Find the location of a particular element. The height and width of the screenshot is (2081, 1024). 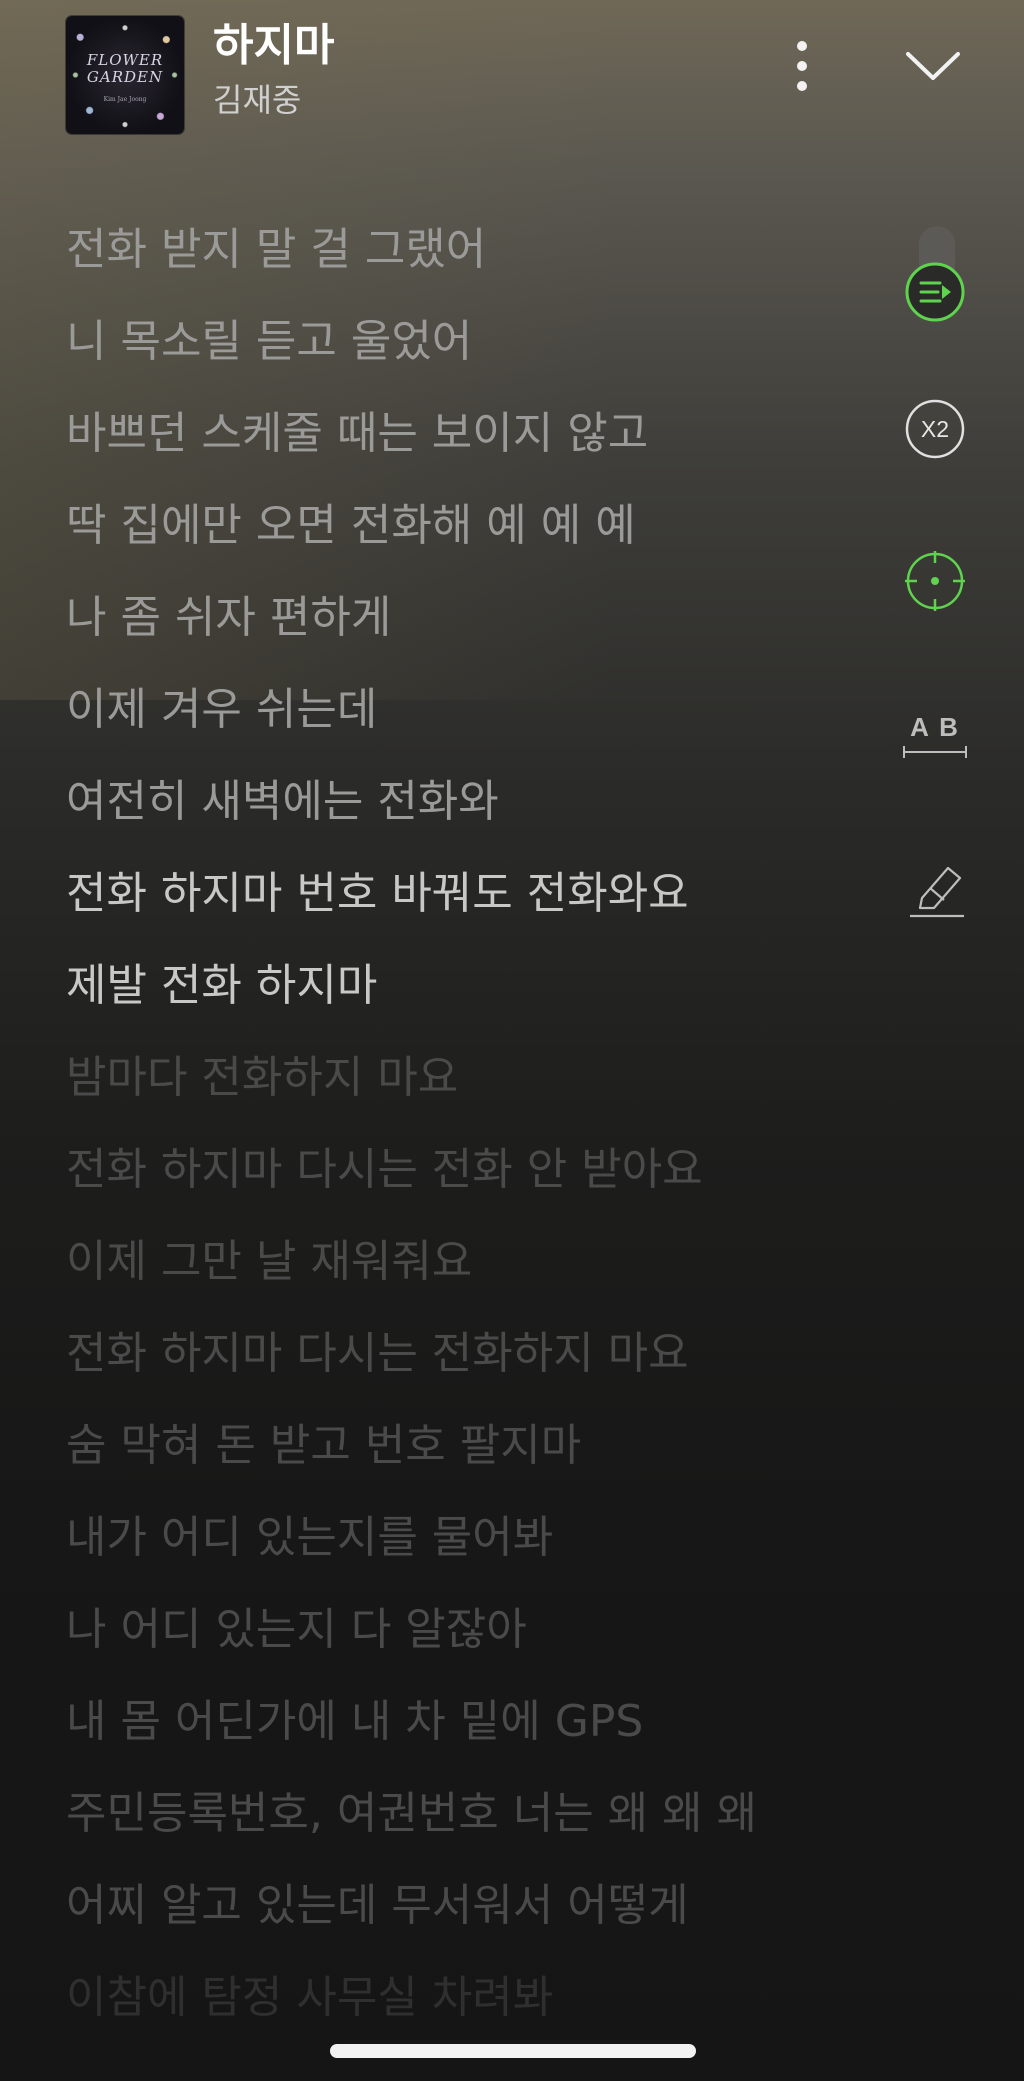

focus-icon is located at coordinates (935, 581).